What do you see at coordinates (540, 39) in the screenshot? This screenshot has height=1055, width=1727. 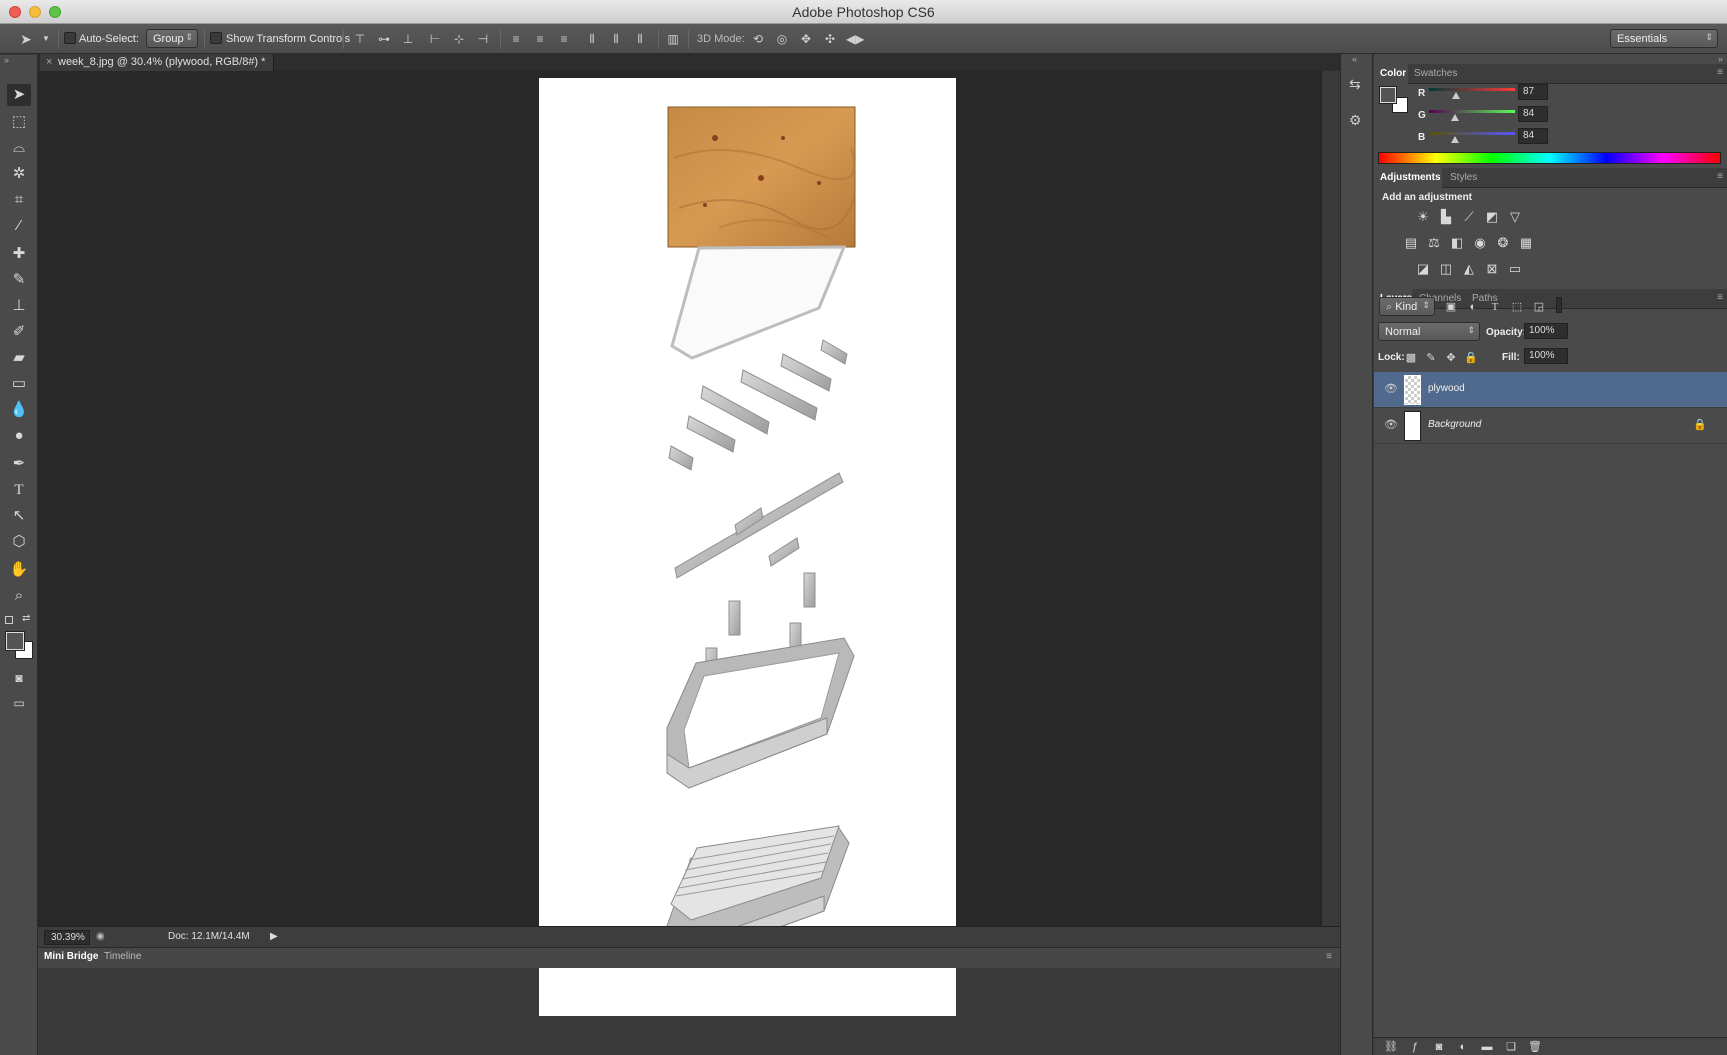 I see `distribute-vcenter-icon: ≡` at bounding box center [540, 39].